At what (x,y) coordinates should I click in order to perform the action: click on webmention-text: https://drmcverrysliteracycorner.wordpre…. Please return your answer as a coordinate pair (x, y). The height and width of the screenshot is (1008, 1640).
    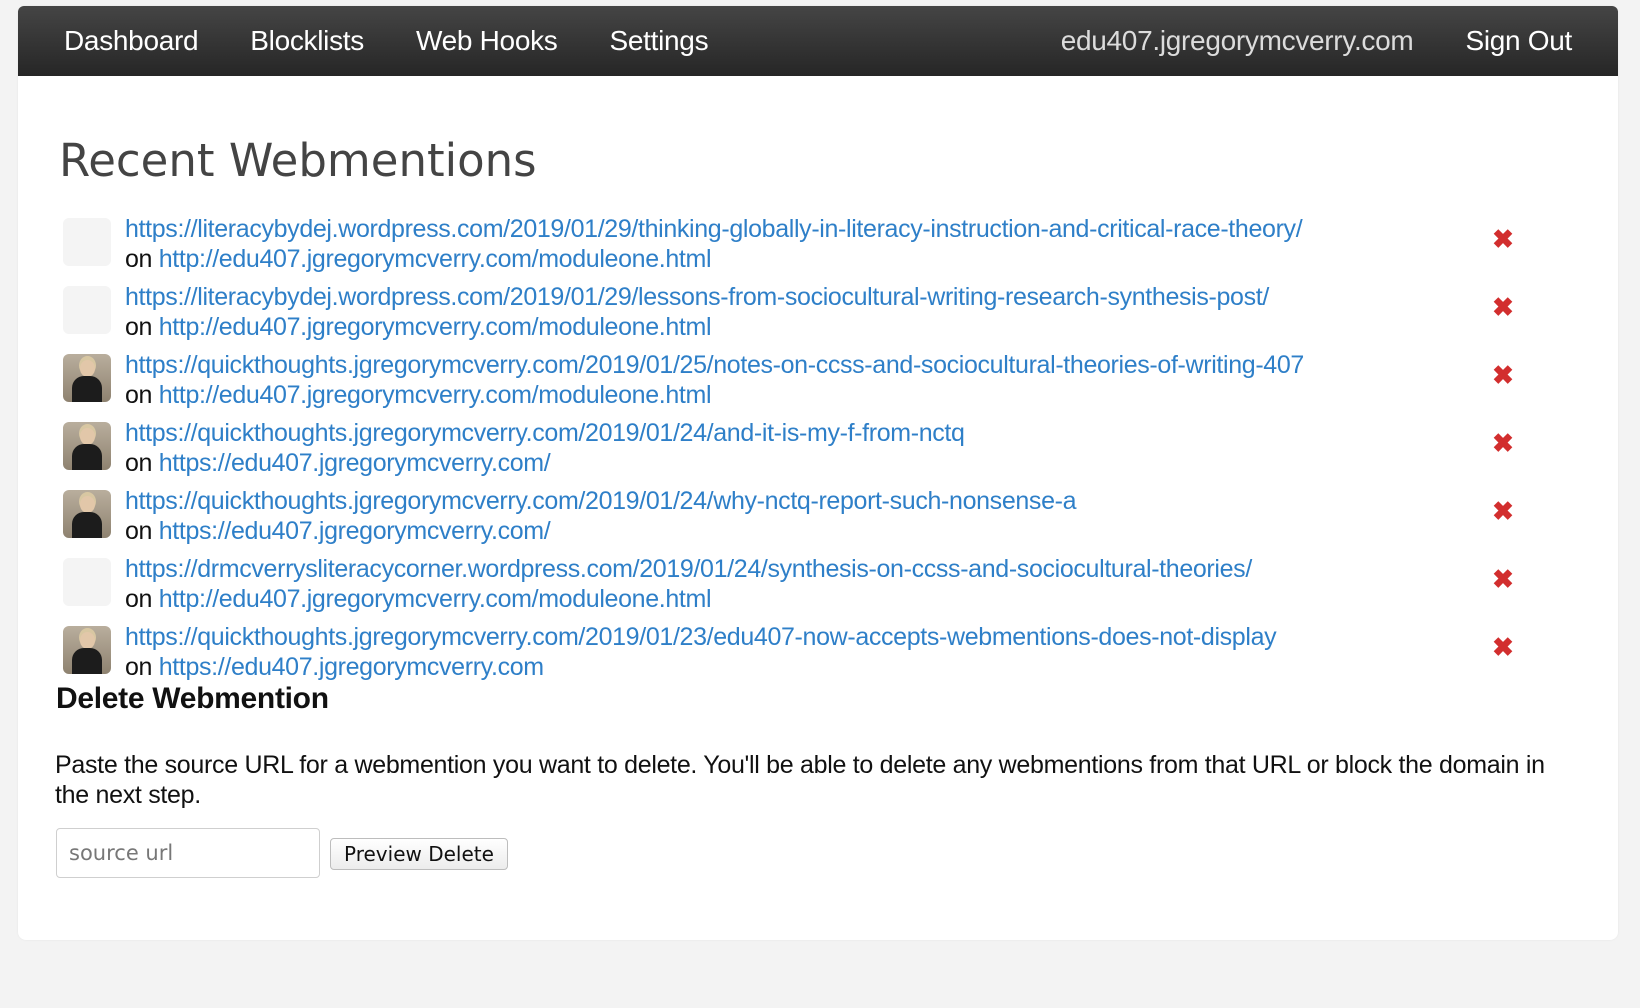
    Looking at the image, I should click on (688, 584).